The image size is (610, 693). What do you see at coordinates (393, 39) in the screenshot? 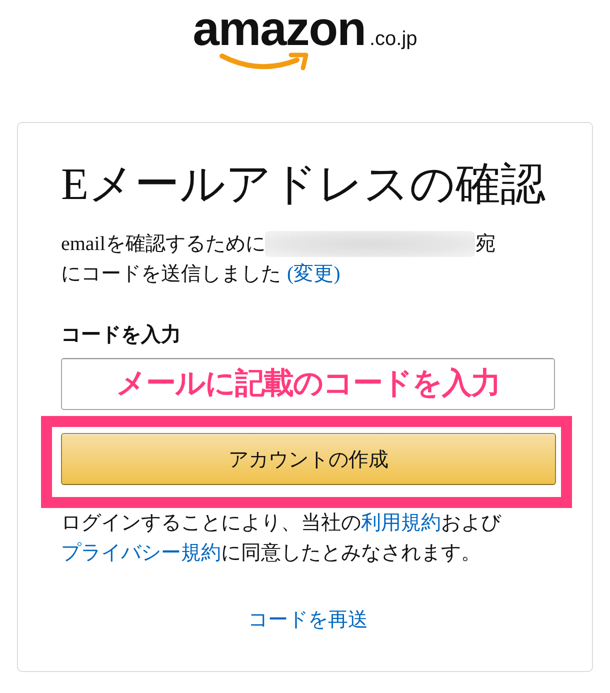
I see `logo-domain: .co.jp` at bounding box center [393, 39].